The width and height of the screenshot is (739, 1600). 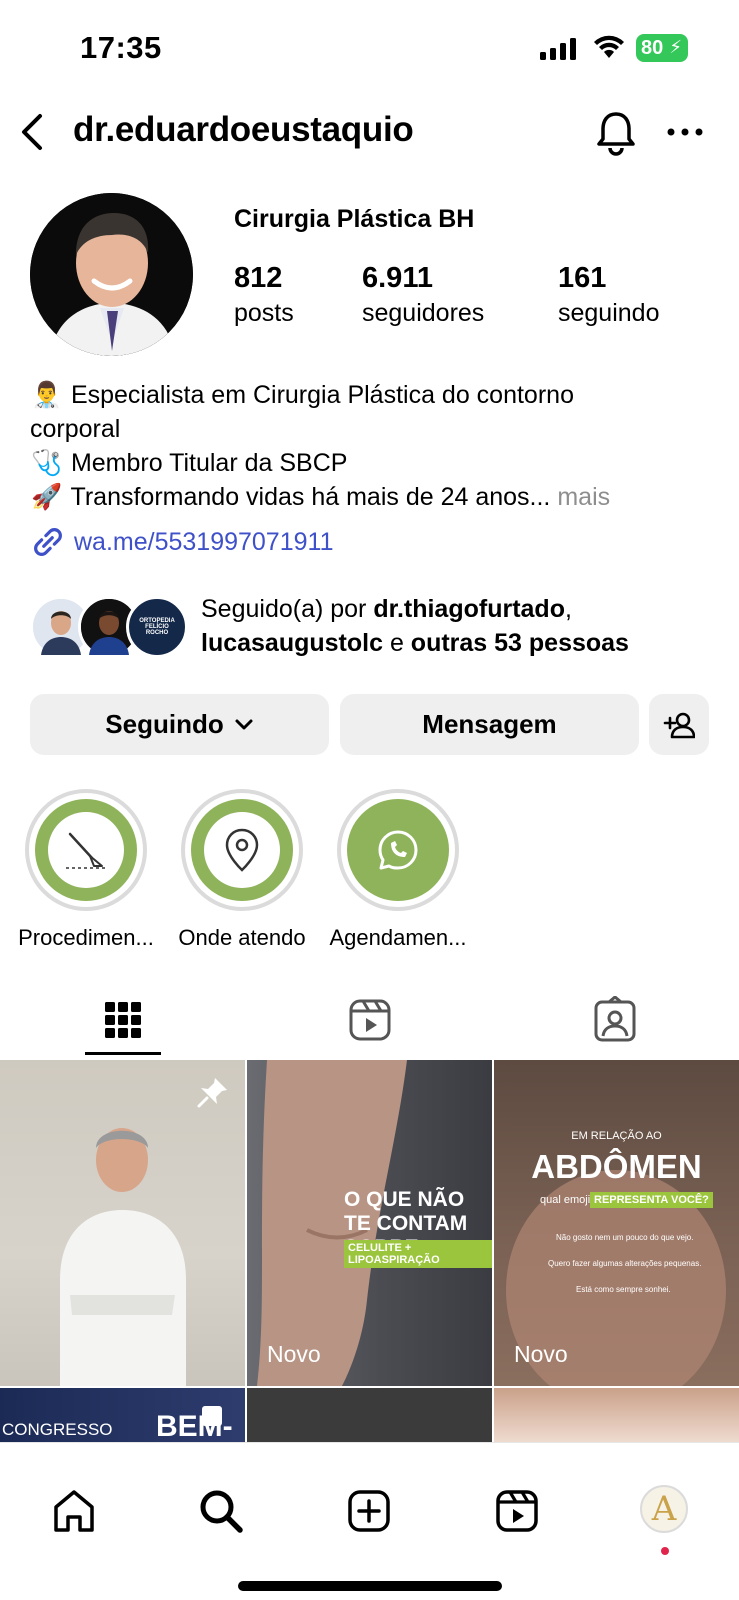 I want to click on home-indicator, so click(x=370, y=1586).